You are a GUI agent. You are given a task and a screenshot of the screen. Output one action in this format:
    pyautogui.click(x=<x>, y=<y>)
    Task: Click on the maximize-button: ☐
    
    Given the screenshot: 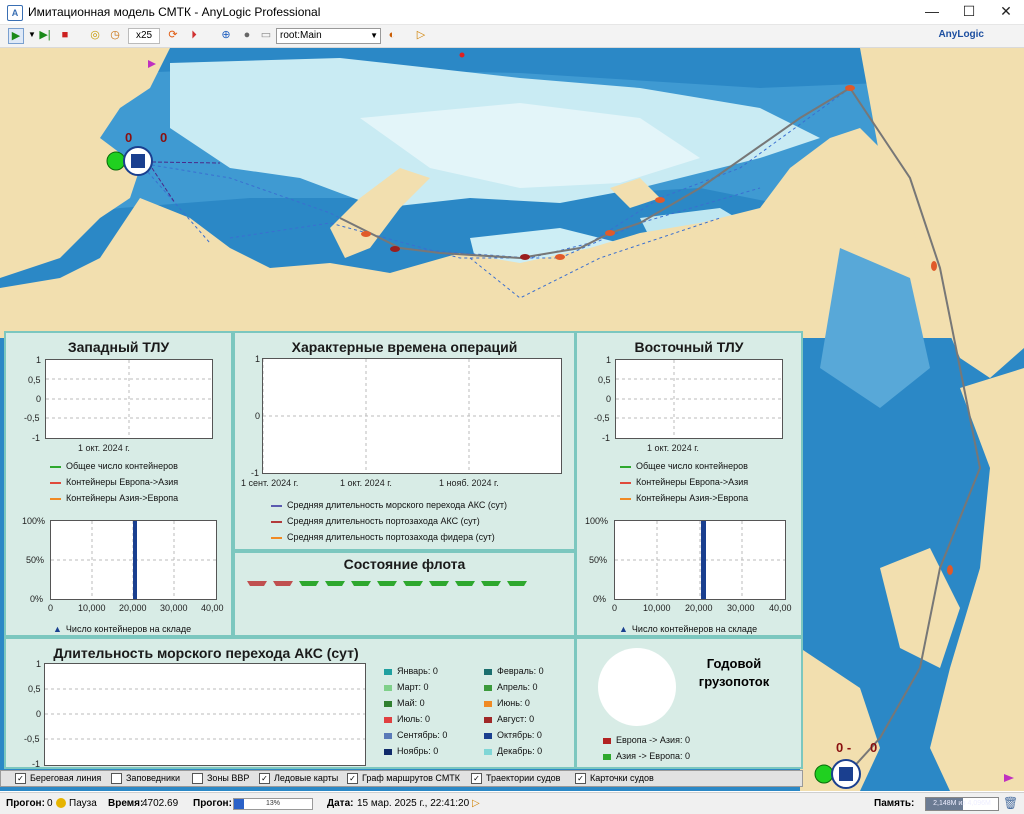 What is the action you would take?
    pyautogui.click(x=969, y=12)
    